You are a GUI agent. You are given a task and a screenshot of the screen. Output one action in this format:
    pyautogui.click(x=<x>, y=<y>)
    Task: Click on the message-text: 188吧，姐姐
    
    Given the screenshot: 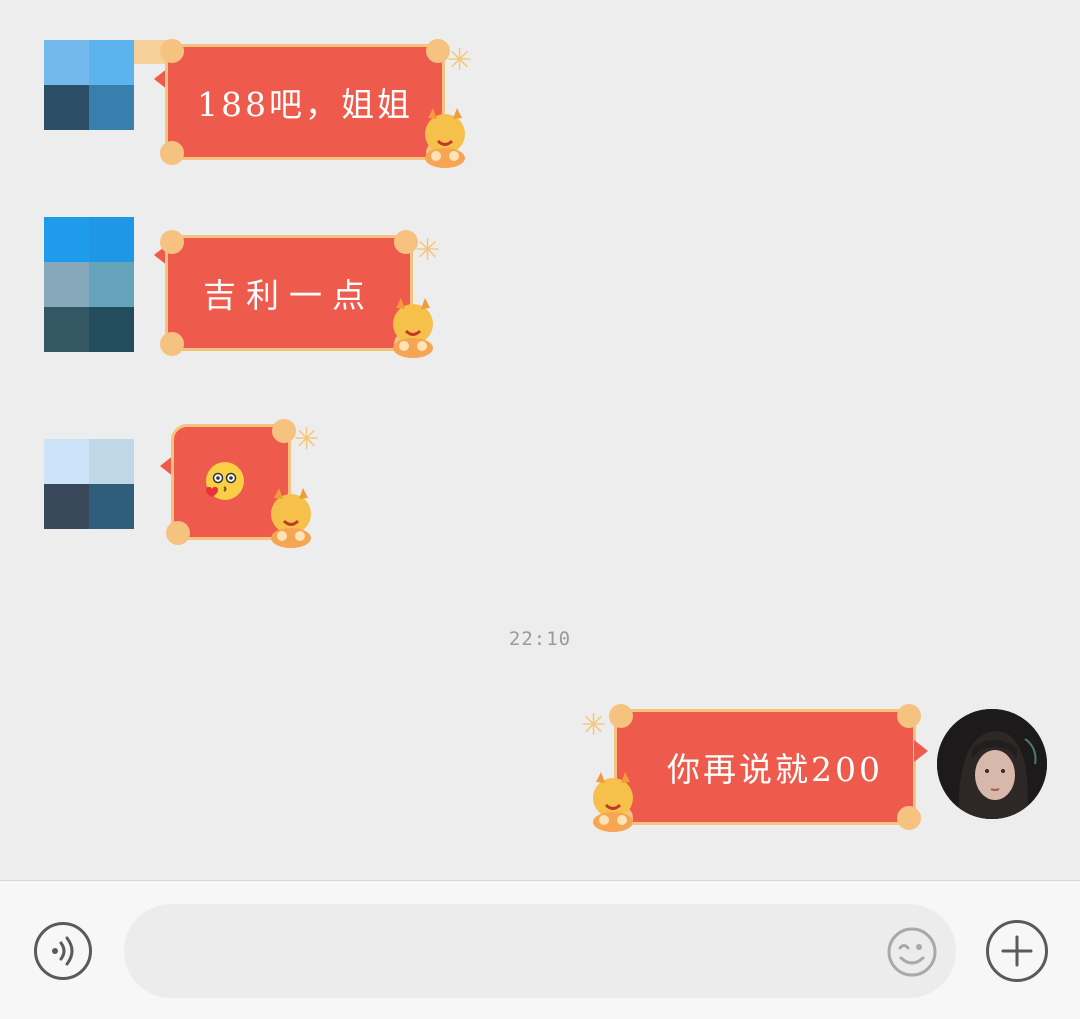 What is the action you would take?
    pyautogui.click(x=305, y=104)
    